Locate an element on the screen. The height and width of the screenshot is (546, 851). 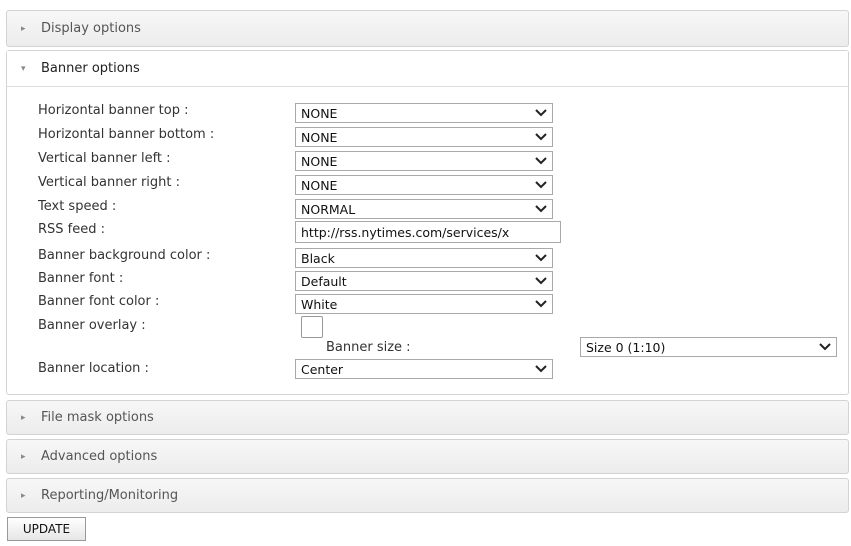
reporting-monitoring-header: ▸ Reporting/Monitoring is located at coordinates (427, 495).